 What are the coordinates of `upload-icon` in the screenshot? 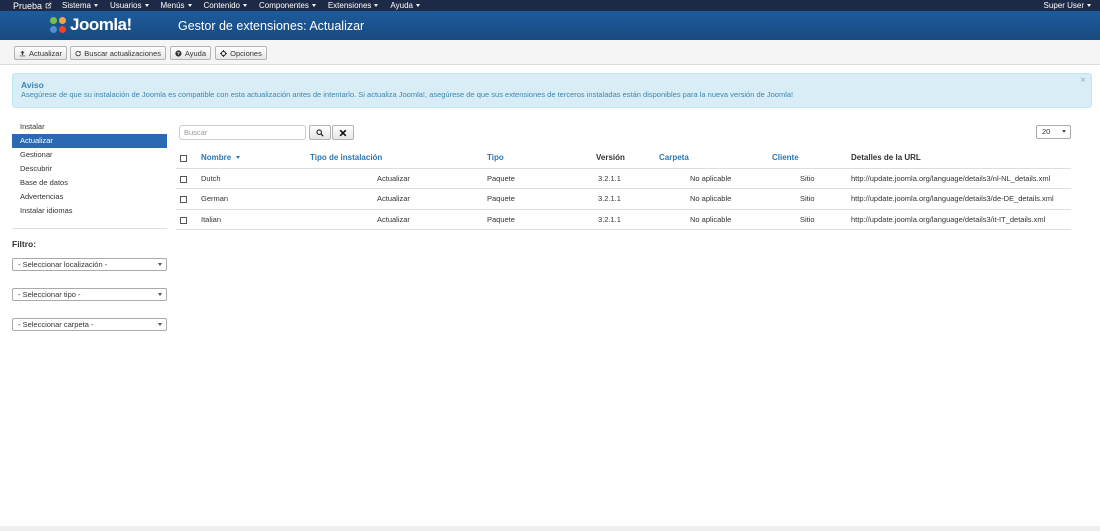 It's located at (22, 53).